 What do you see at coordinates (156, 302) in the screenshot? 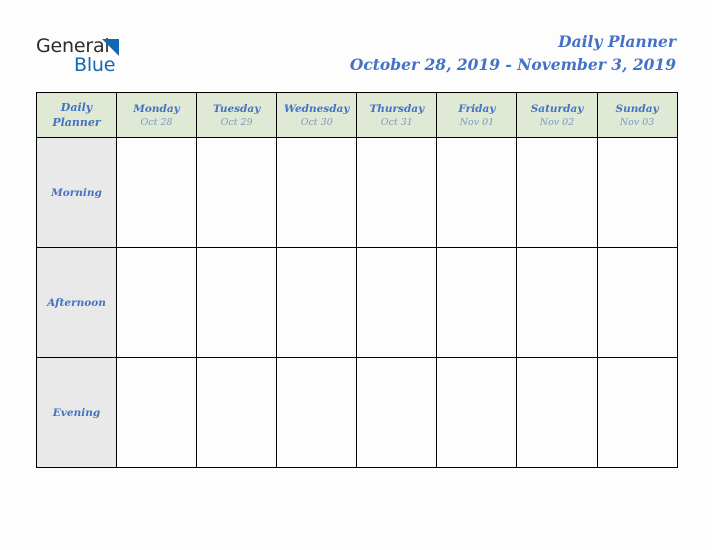
I see `cell-afternoon-monday` at bounding box center [156, 302].